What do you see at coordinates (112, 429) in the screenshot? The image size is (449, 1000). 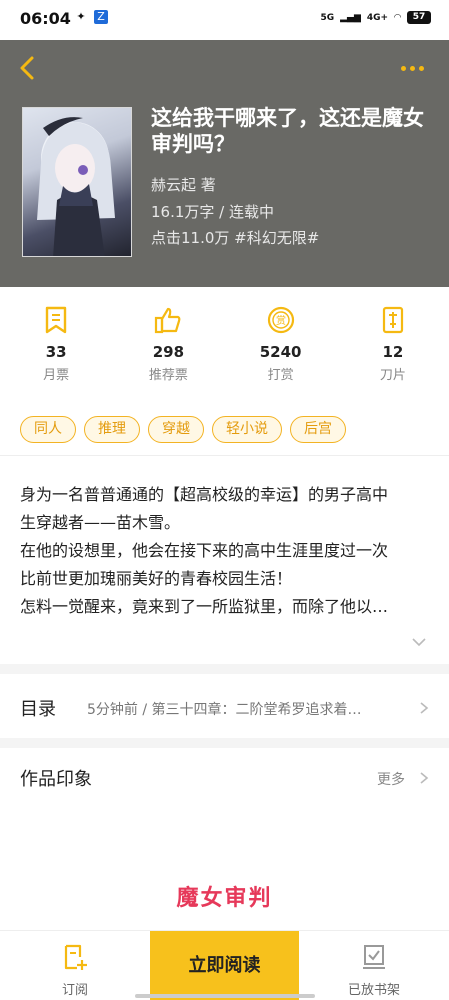 I see `tag: 推理` at bounding box center [112, 429].